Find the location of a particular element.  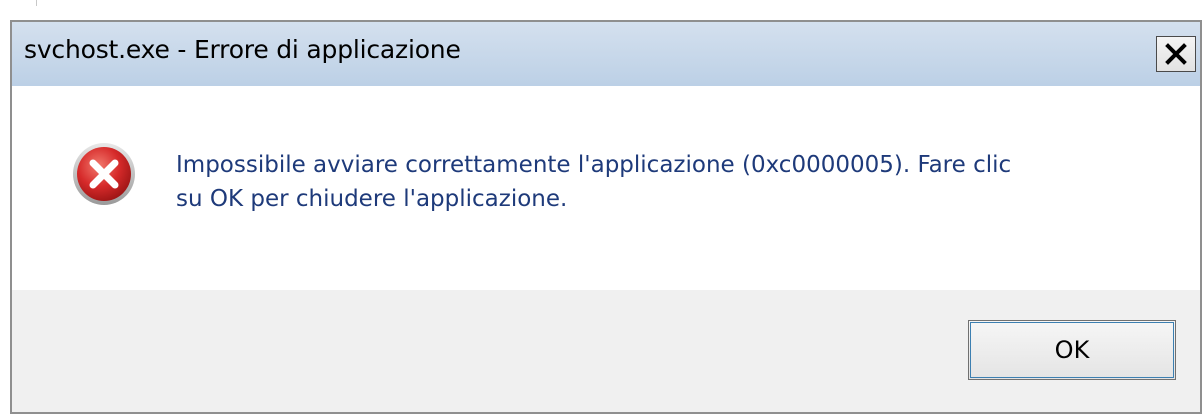

close-icon is located at coordinates (1176, 54).